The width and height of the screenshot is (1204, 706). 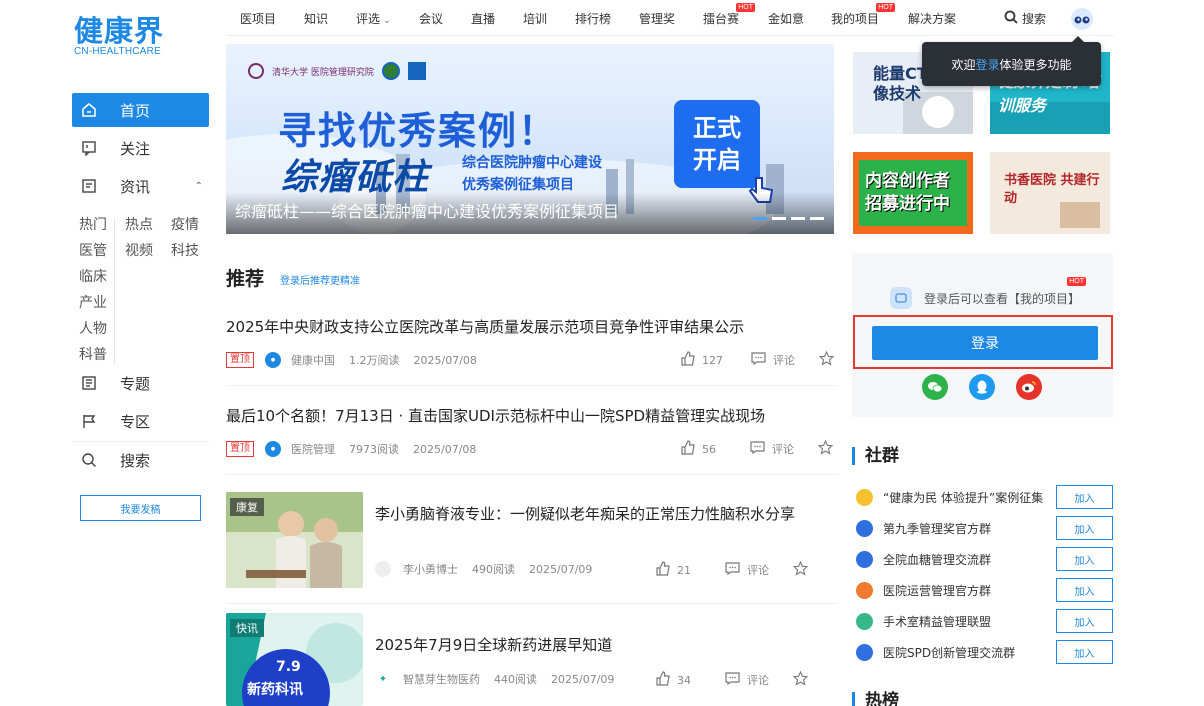 What do you see at coordinates (729, 15) in the screenshot?
I see `nav-item-arena: 擂台赛 HOT` at bounding box center [729, 15].